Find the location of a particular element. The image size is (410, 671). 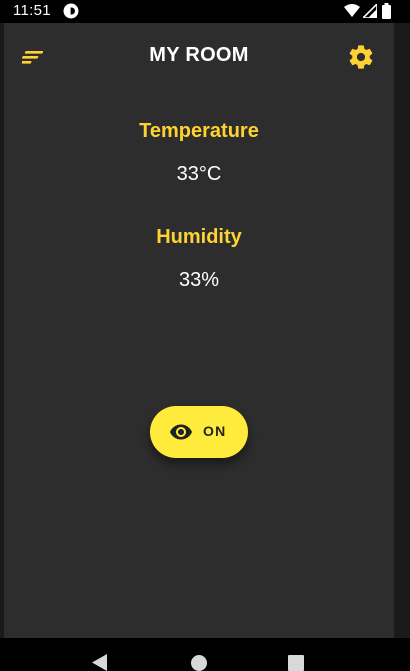

eye-icon is located at coordinates (181, 432).